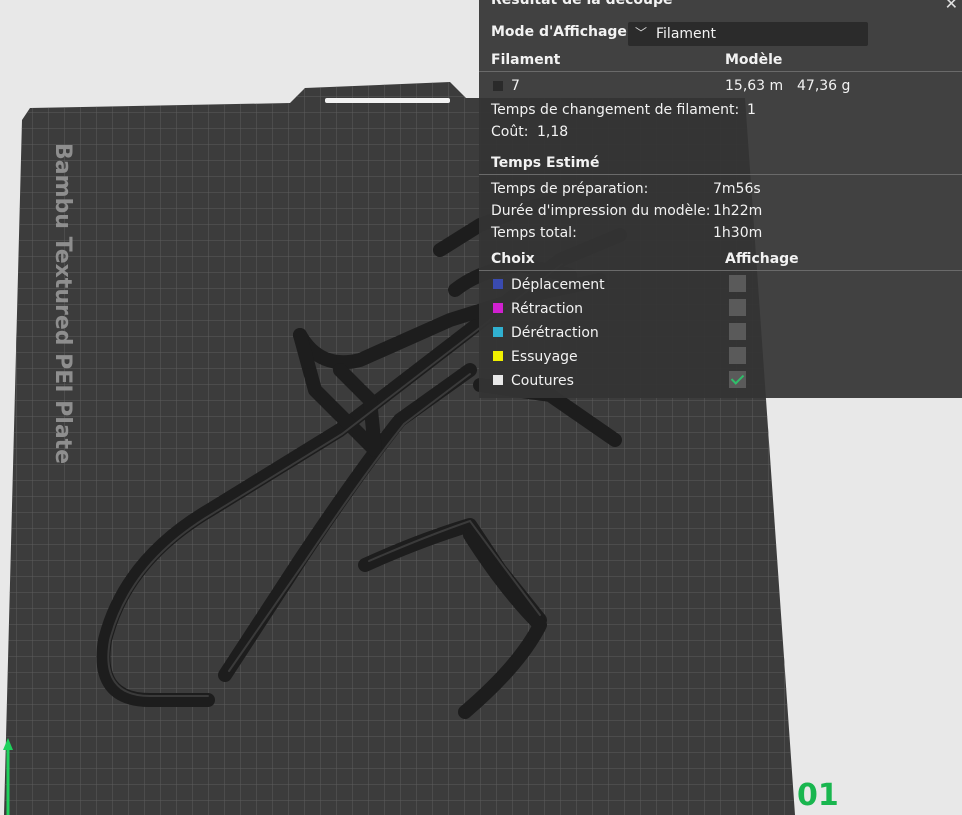 The width and height of the screenshot is (962, 815). What do you see at coordinates (553, 132) in the screenshot?
I see `cost-value: 1,18` at bounding box center [553, 132].